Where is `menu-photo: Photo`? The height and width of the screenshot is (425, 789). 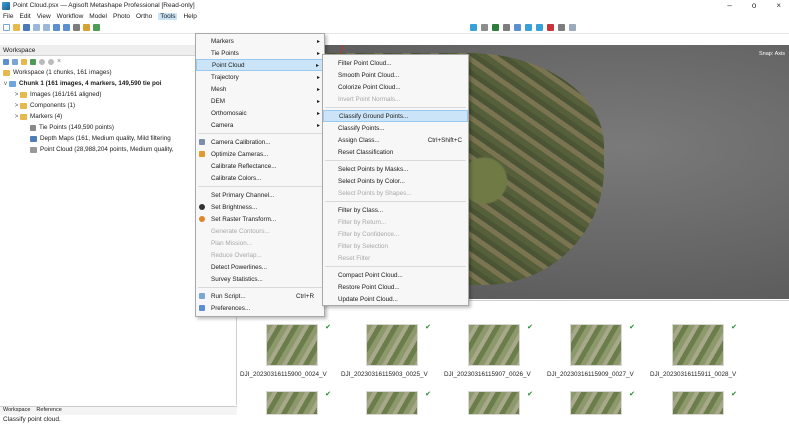 menu-photo: Photo is located at coordinates (121, 16).